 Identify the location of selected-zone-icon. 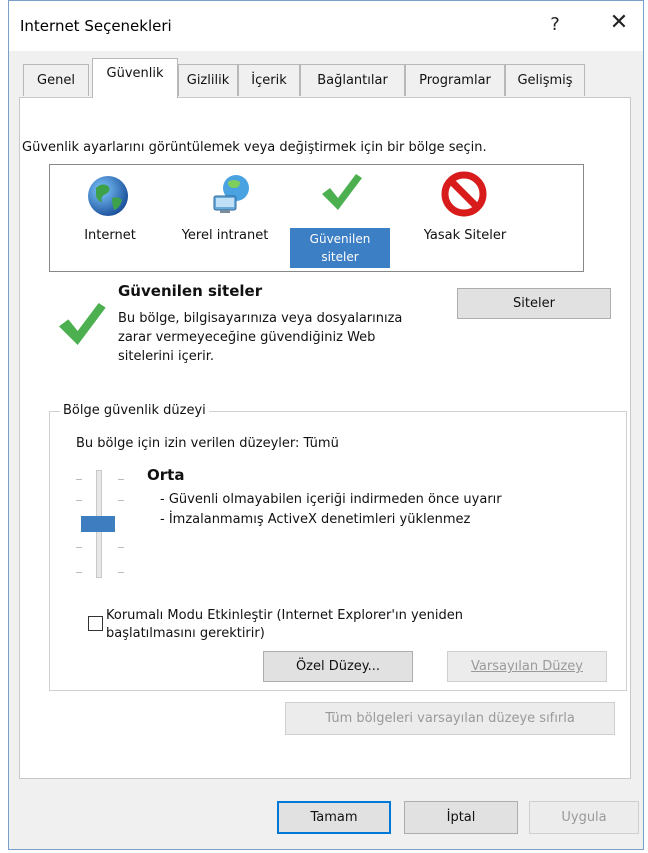
(80, 326).